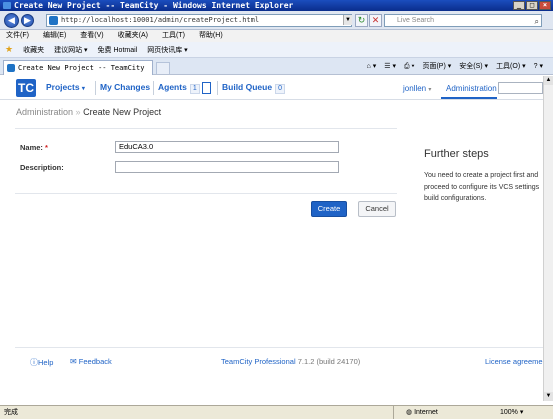  What do you see at coordinates (372, 67) in the screenshot?
I see `home-icon: ⌂ ▾` at bounding box center [372, 67].